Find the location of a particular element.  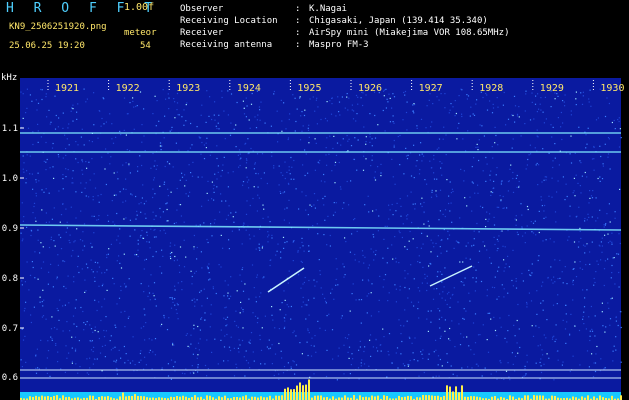

x-tick-label: 1922 is located at coordinates (128, 88).